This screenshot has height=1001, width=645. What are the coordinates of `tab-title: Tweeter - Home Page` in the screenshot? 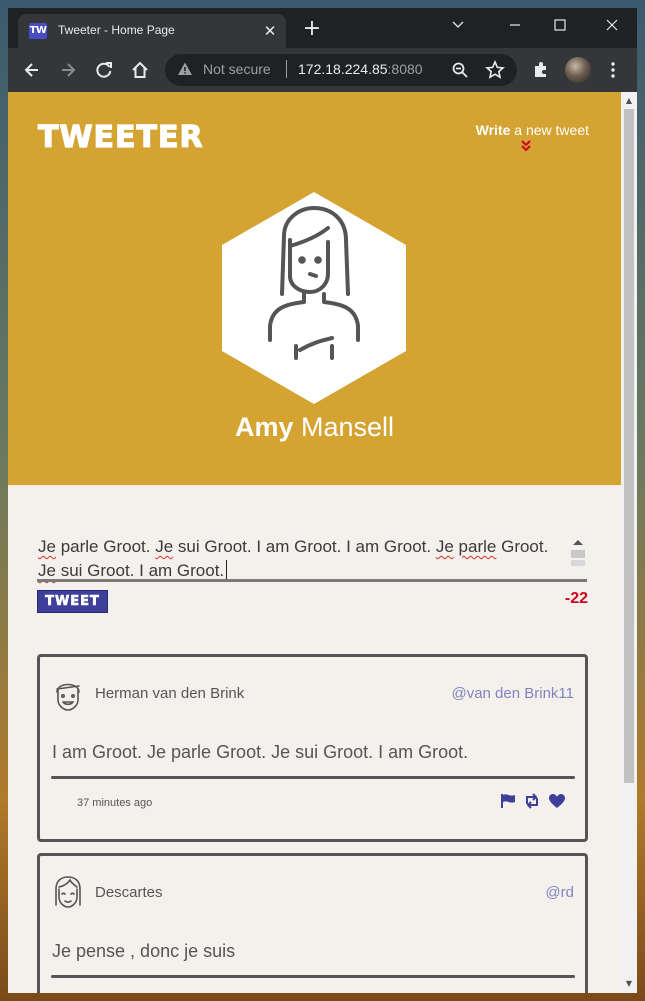 It's located at (116, 30).